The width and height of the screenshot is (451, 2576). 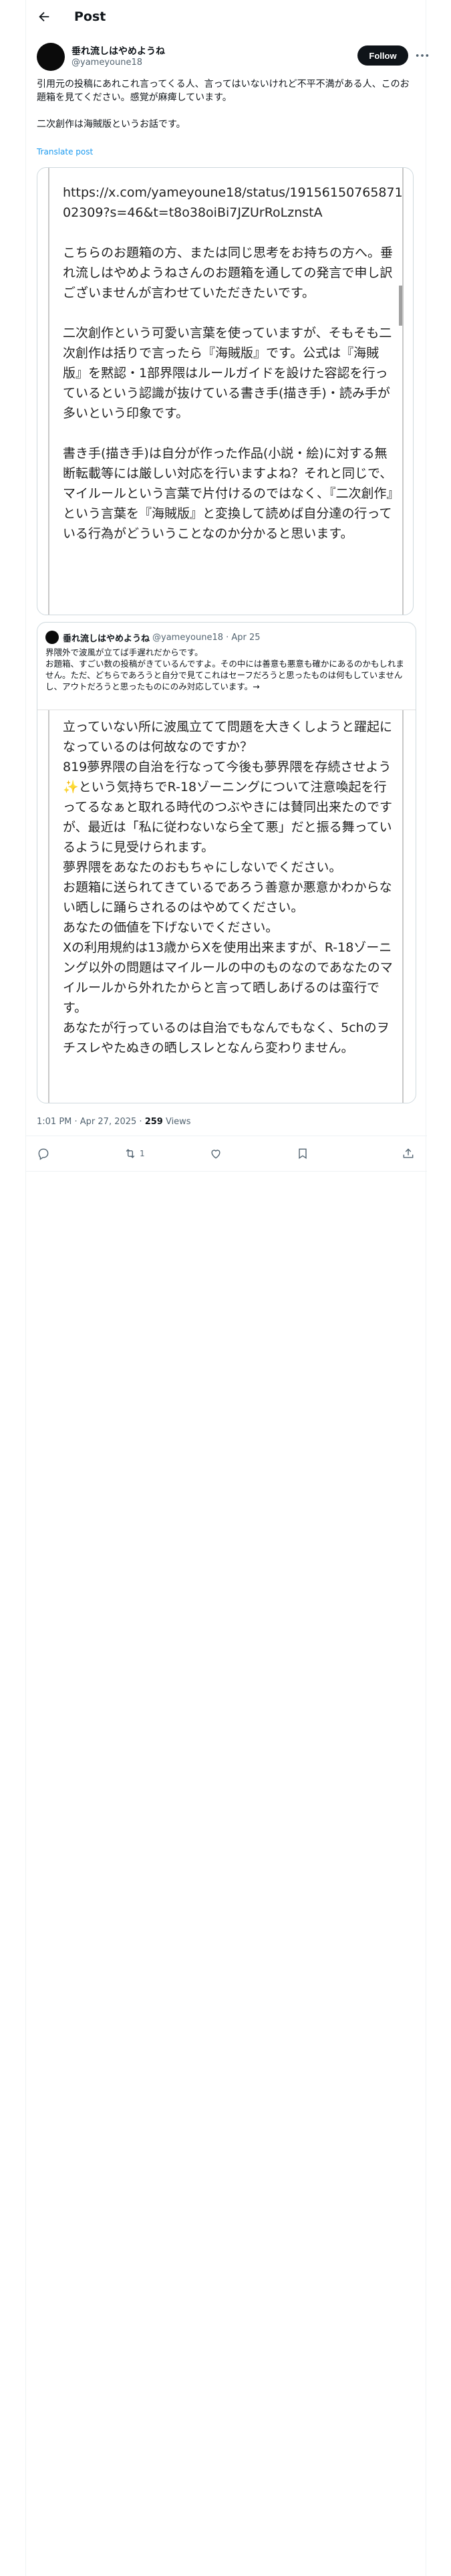 What do you see at coordinates (382, 55) in the screenshot?
I see `follow-button: Follow` at bounding box center [382, 55].